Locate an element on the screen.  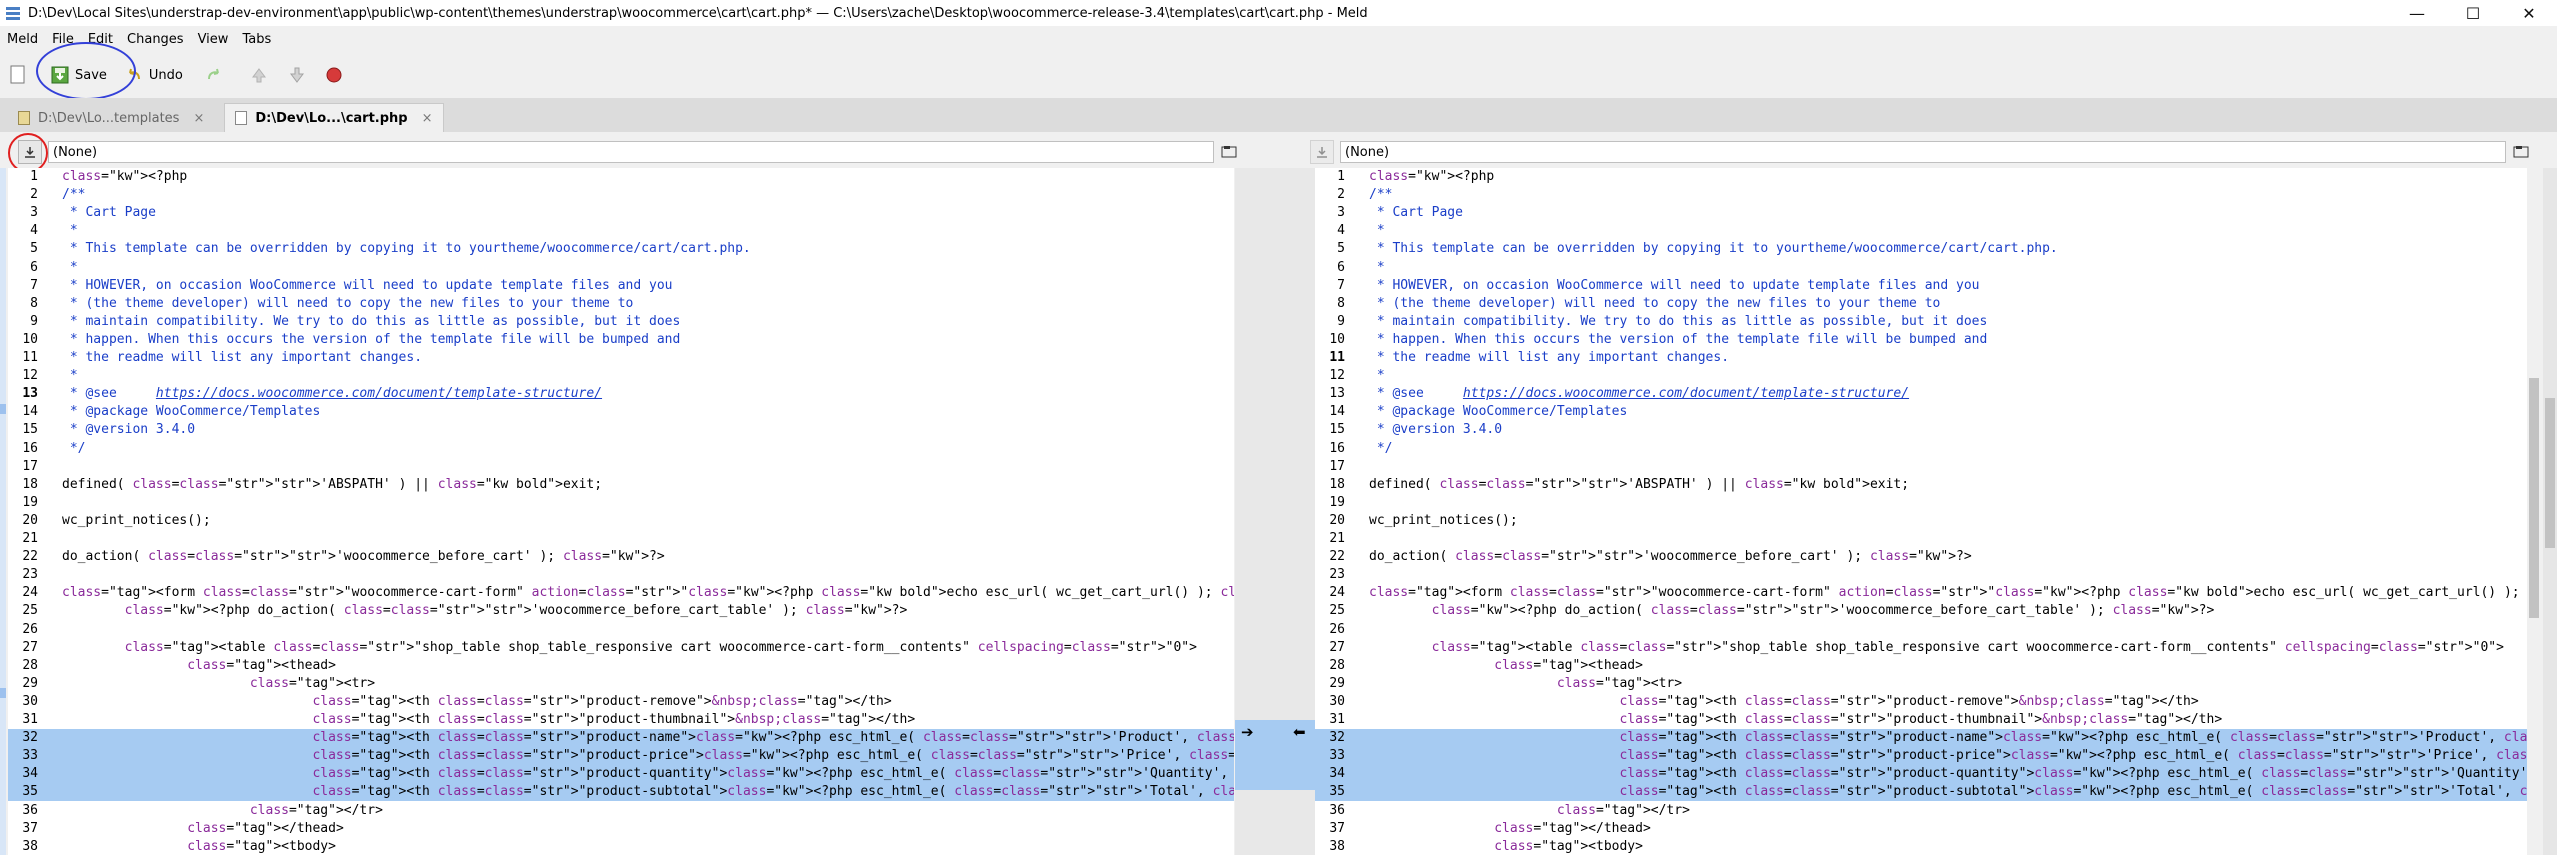
arrow-down-icon is located at coordinates (296, 75).